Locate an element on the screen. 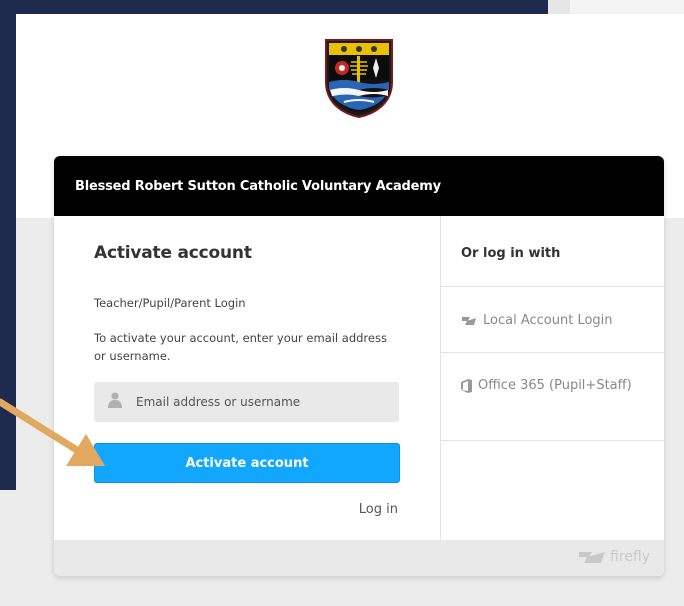 This screenshot has height=606, width=684. card-footer: firefly is located at coordinates (359, 558).